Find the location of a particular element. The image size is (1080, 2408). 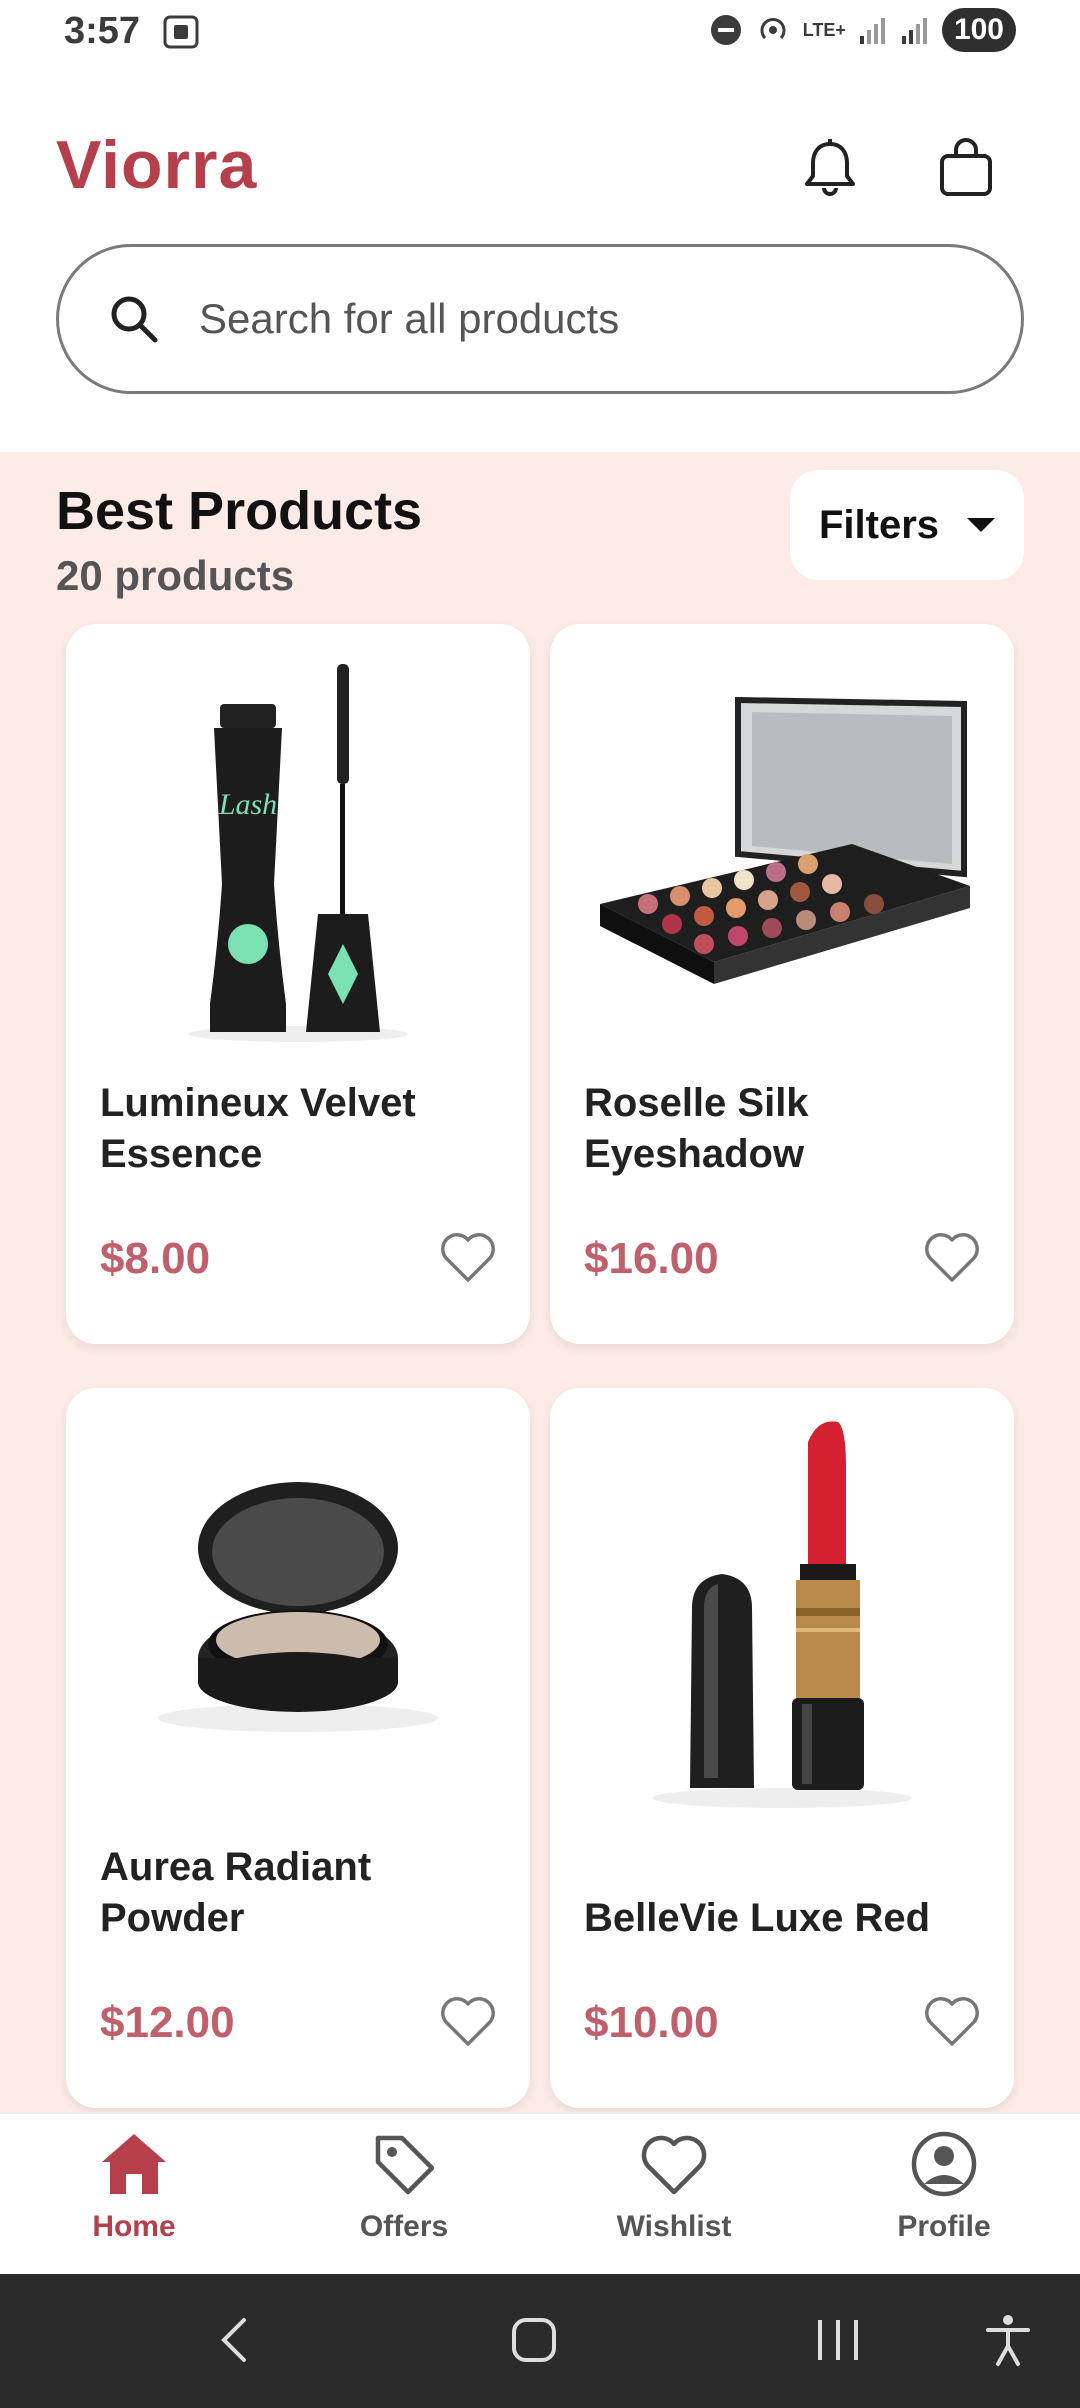

search-icon is located at coordinates (134, 319).